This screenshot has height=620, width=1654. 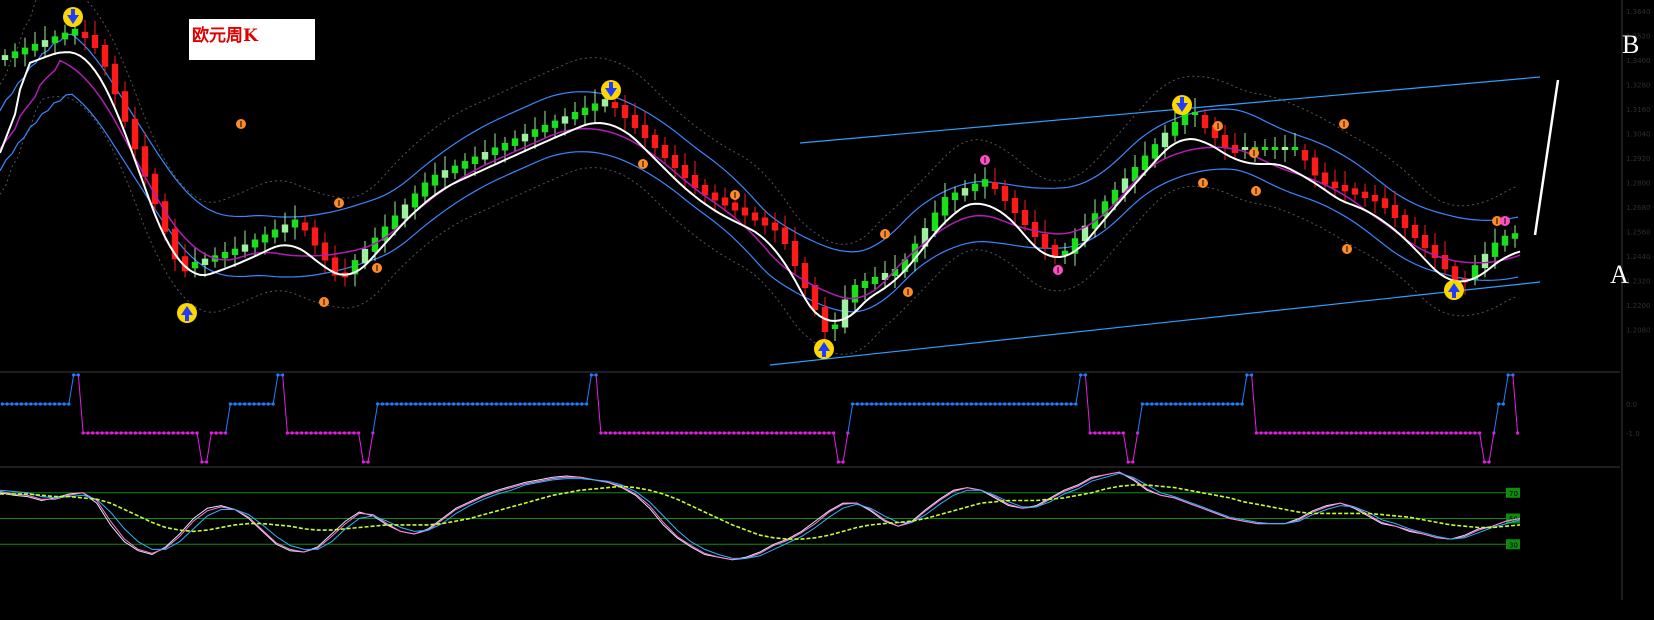 I want to click on price-tick-label: 1.2680, so click(x=1638, y=208).